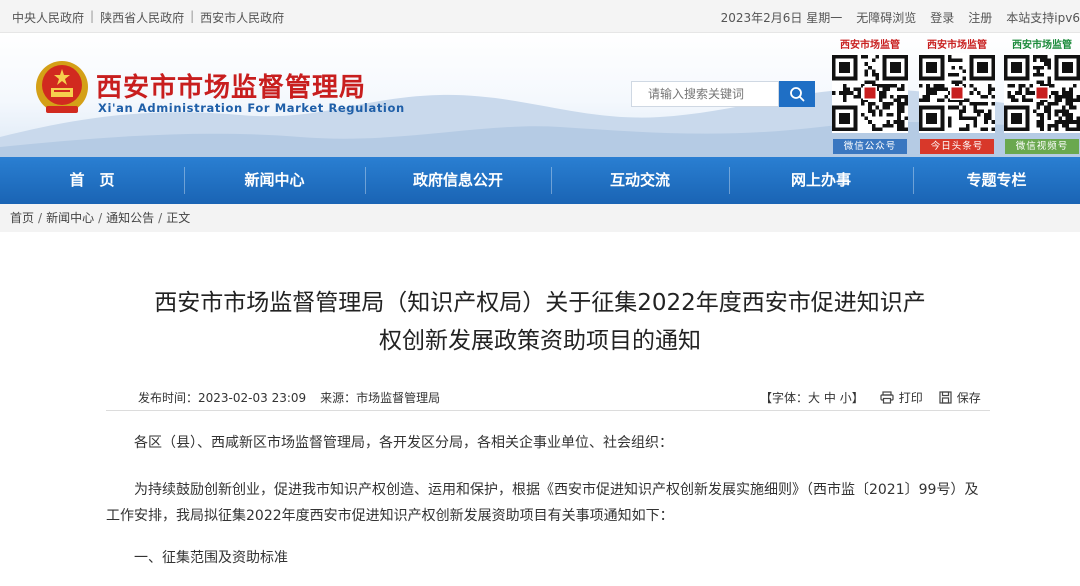  I want to click on breadcrumb-news: 新闻中心, so click(70, 218).